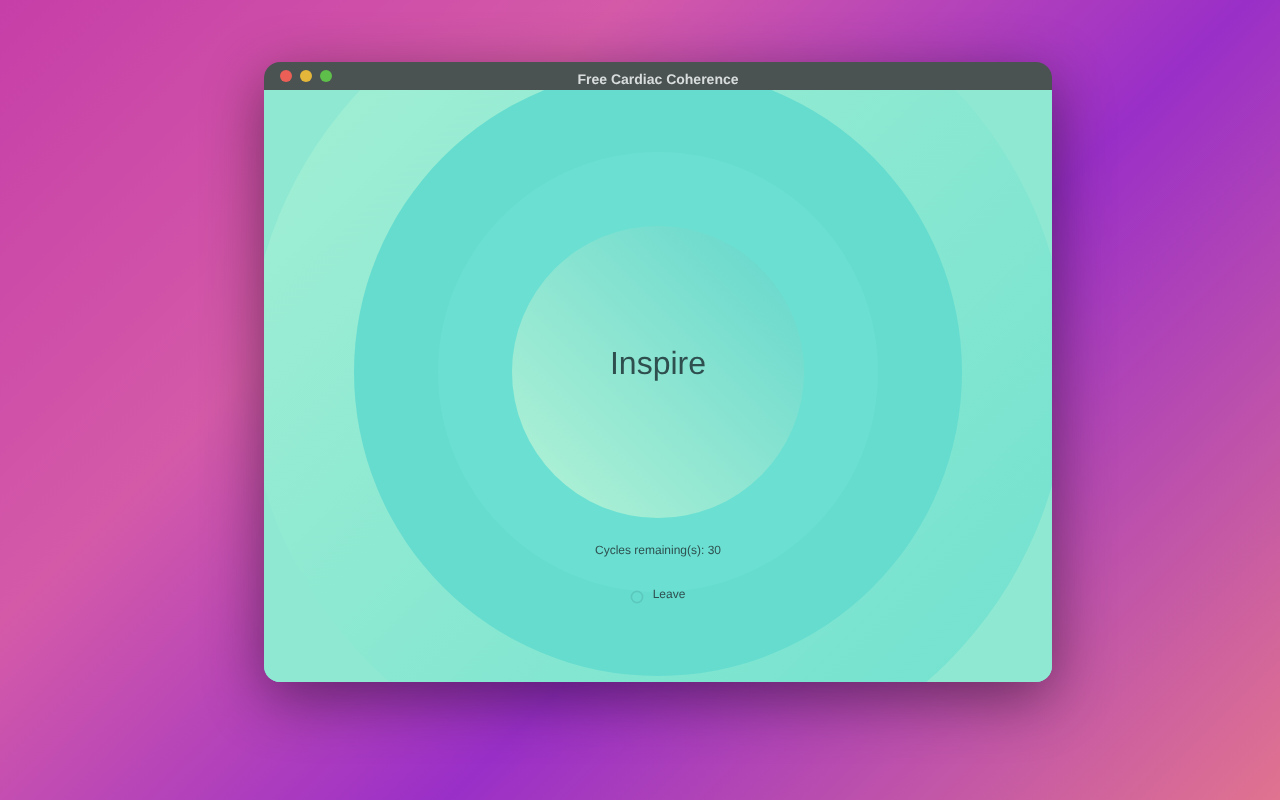 The width and height of the screenshot is (1280, 800). What do you see at coordinates (286, 76) in the screenshot?
I see `close-icon` at bounding box center [286, 76].